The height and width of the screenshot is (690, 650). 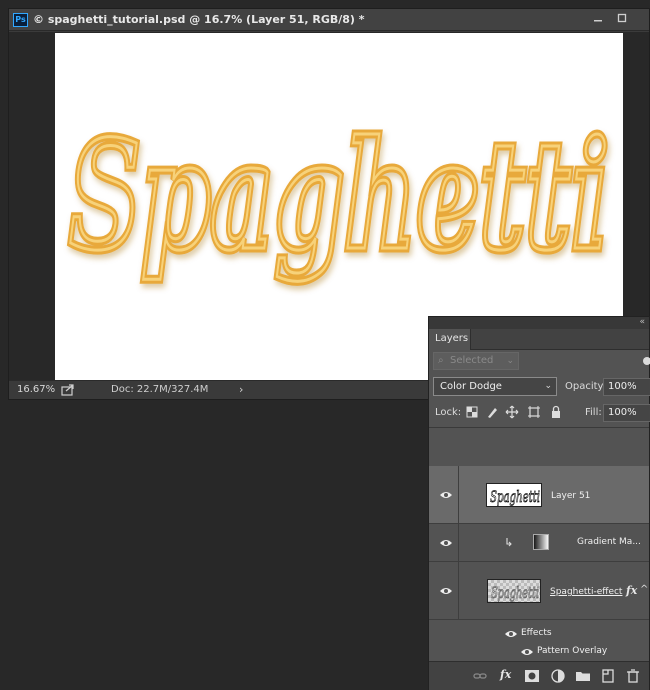 What do you see at coordinates (68, 389) in the screenshot?
I see `export-icon` at bounding box center [68, 389].